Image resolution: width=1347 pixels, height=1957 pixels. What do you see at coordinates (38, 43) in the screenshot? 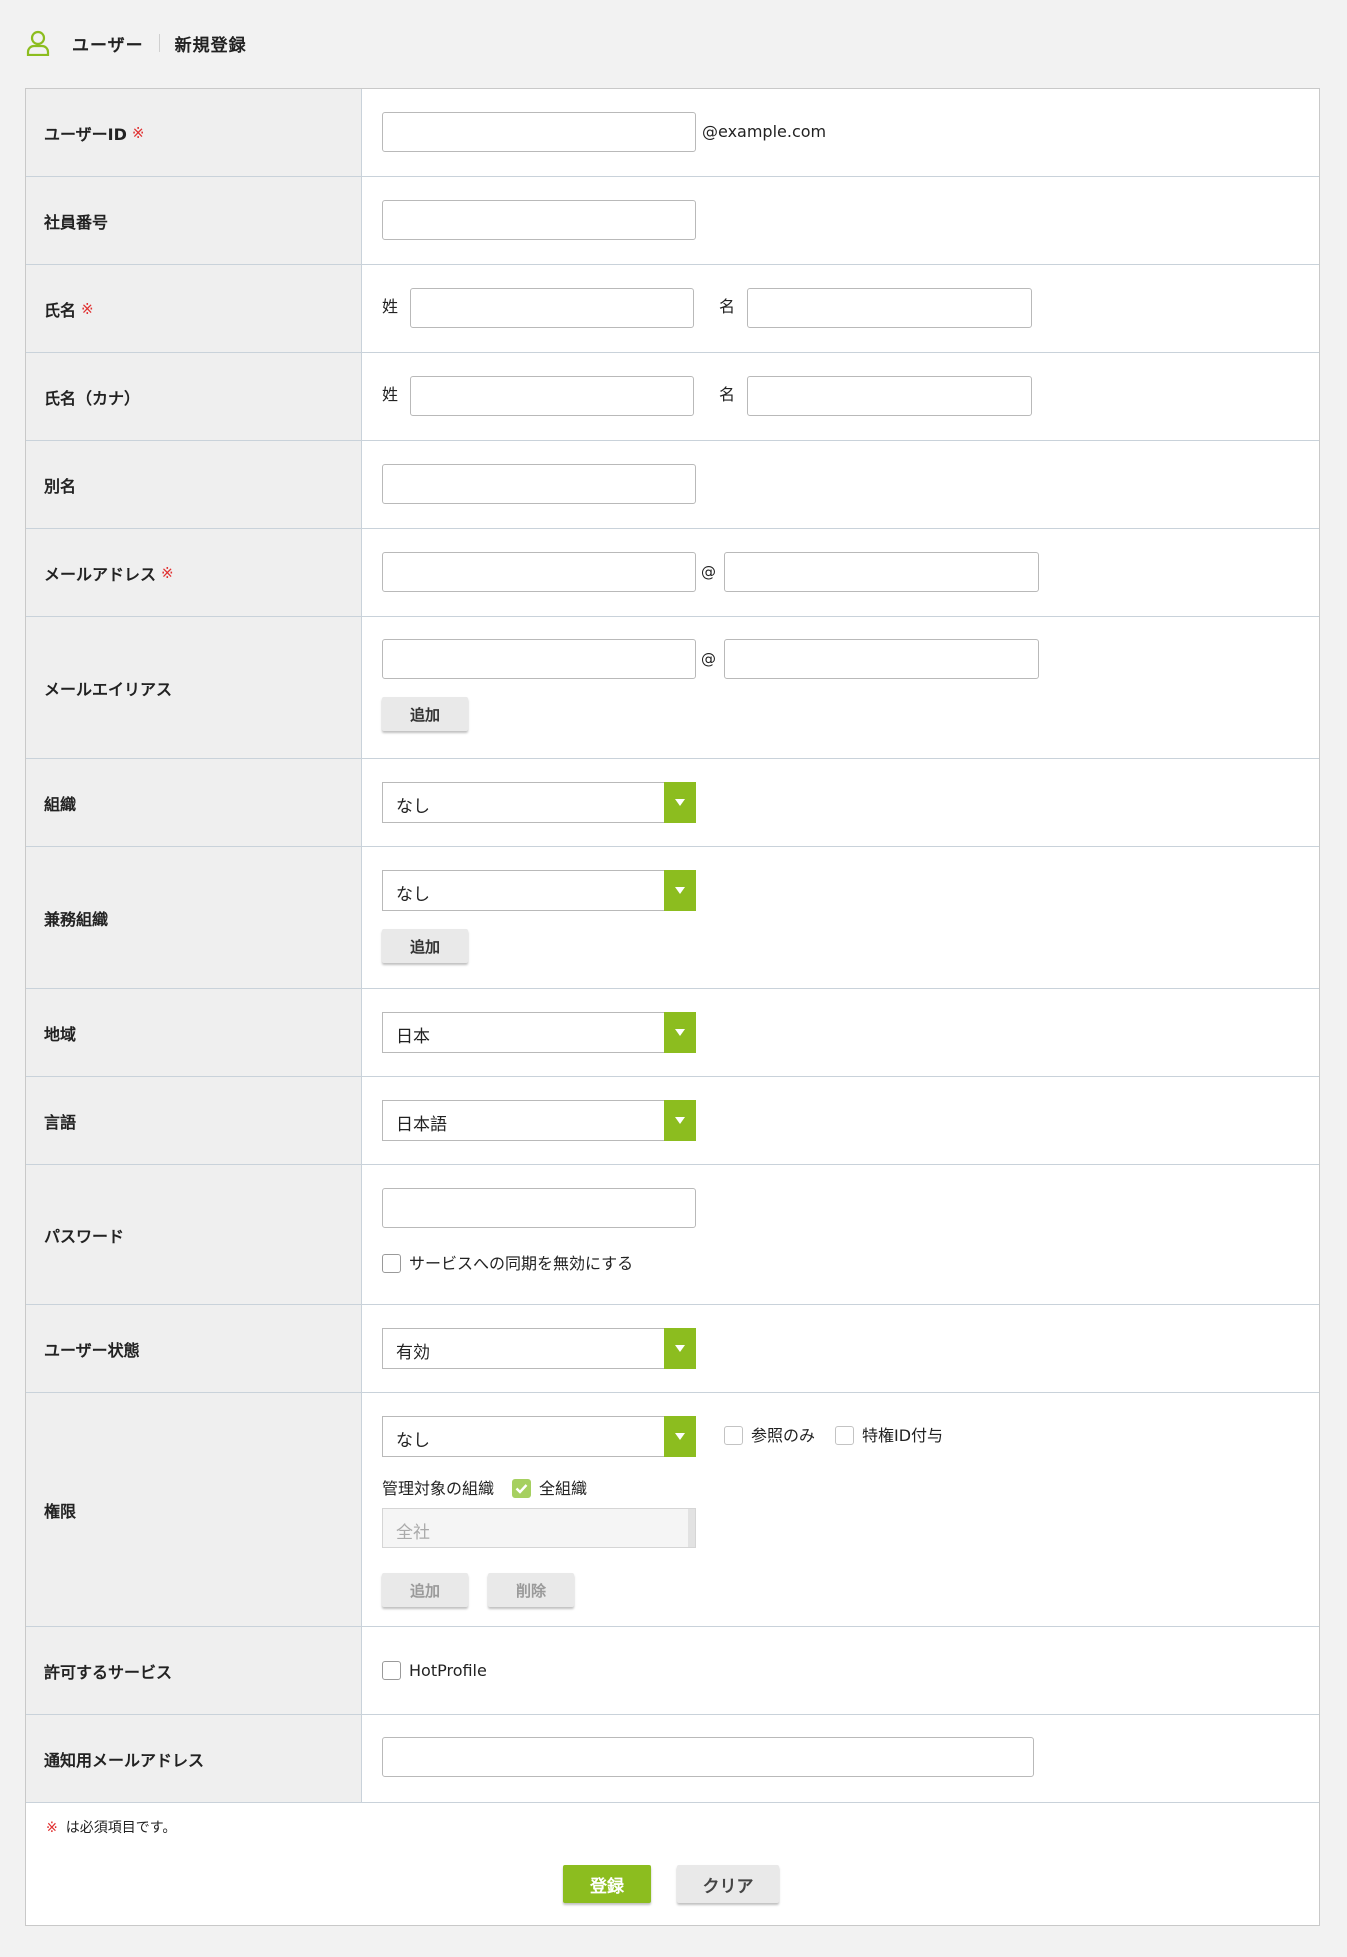
I see `user-icon` at bounding box center [38, 43].